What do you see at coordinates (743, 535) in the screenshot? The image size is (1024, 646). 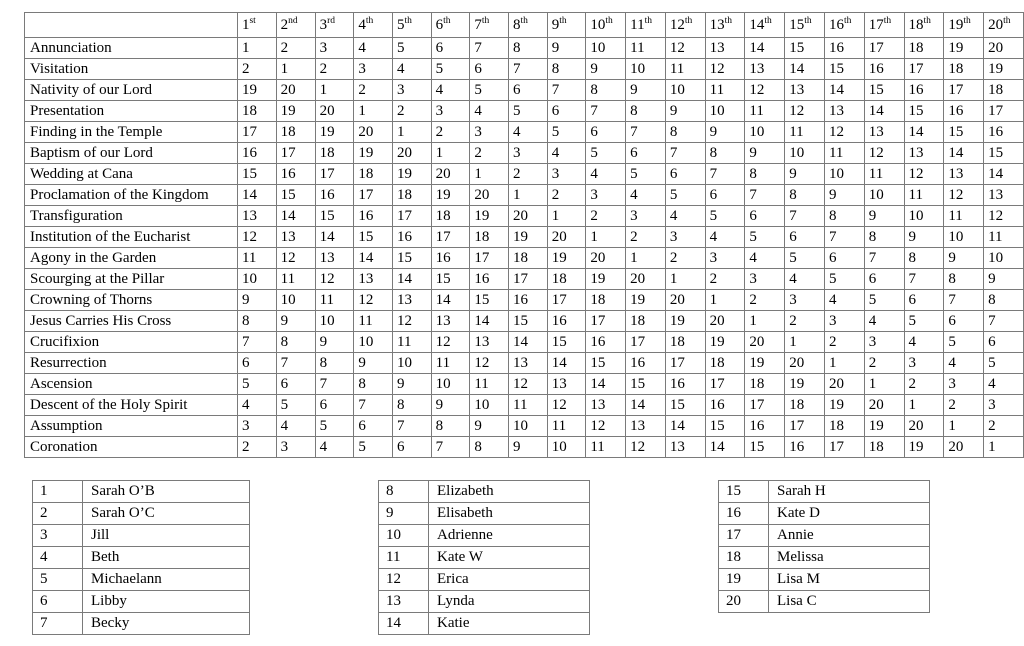 I see `legend-number: 17` at bounding box center [743, 535].